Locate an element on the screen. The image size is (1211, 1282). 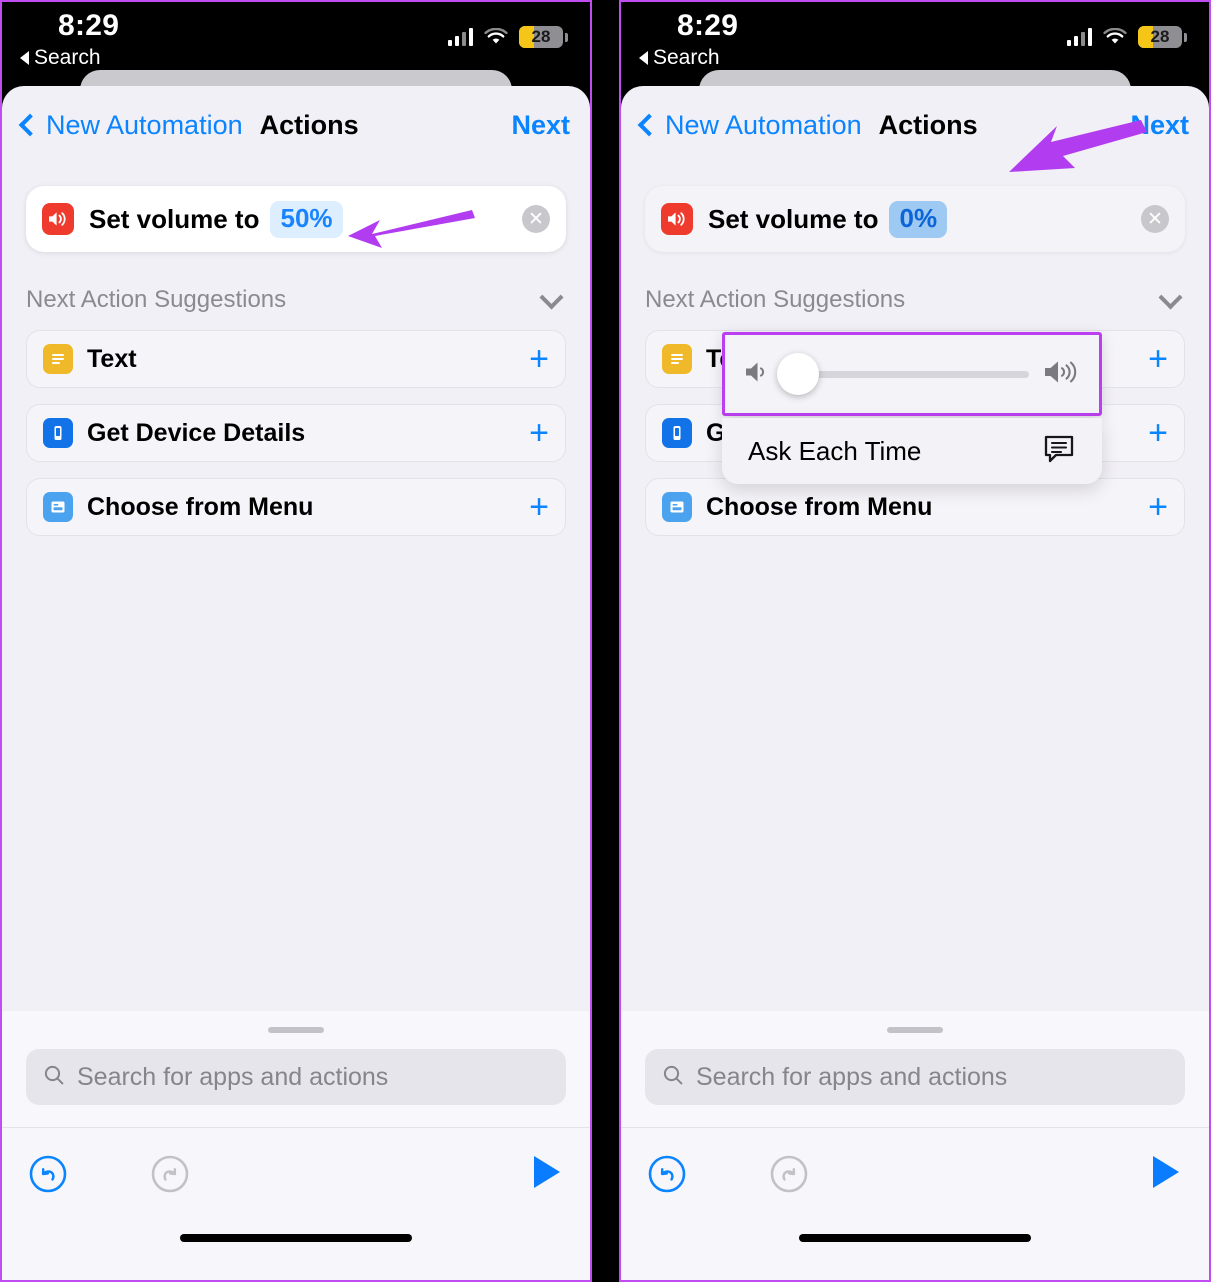
nav-bar-left: New Automation Actions Next is located at coordinates (296, 125).